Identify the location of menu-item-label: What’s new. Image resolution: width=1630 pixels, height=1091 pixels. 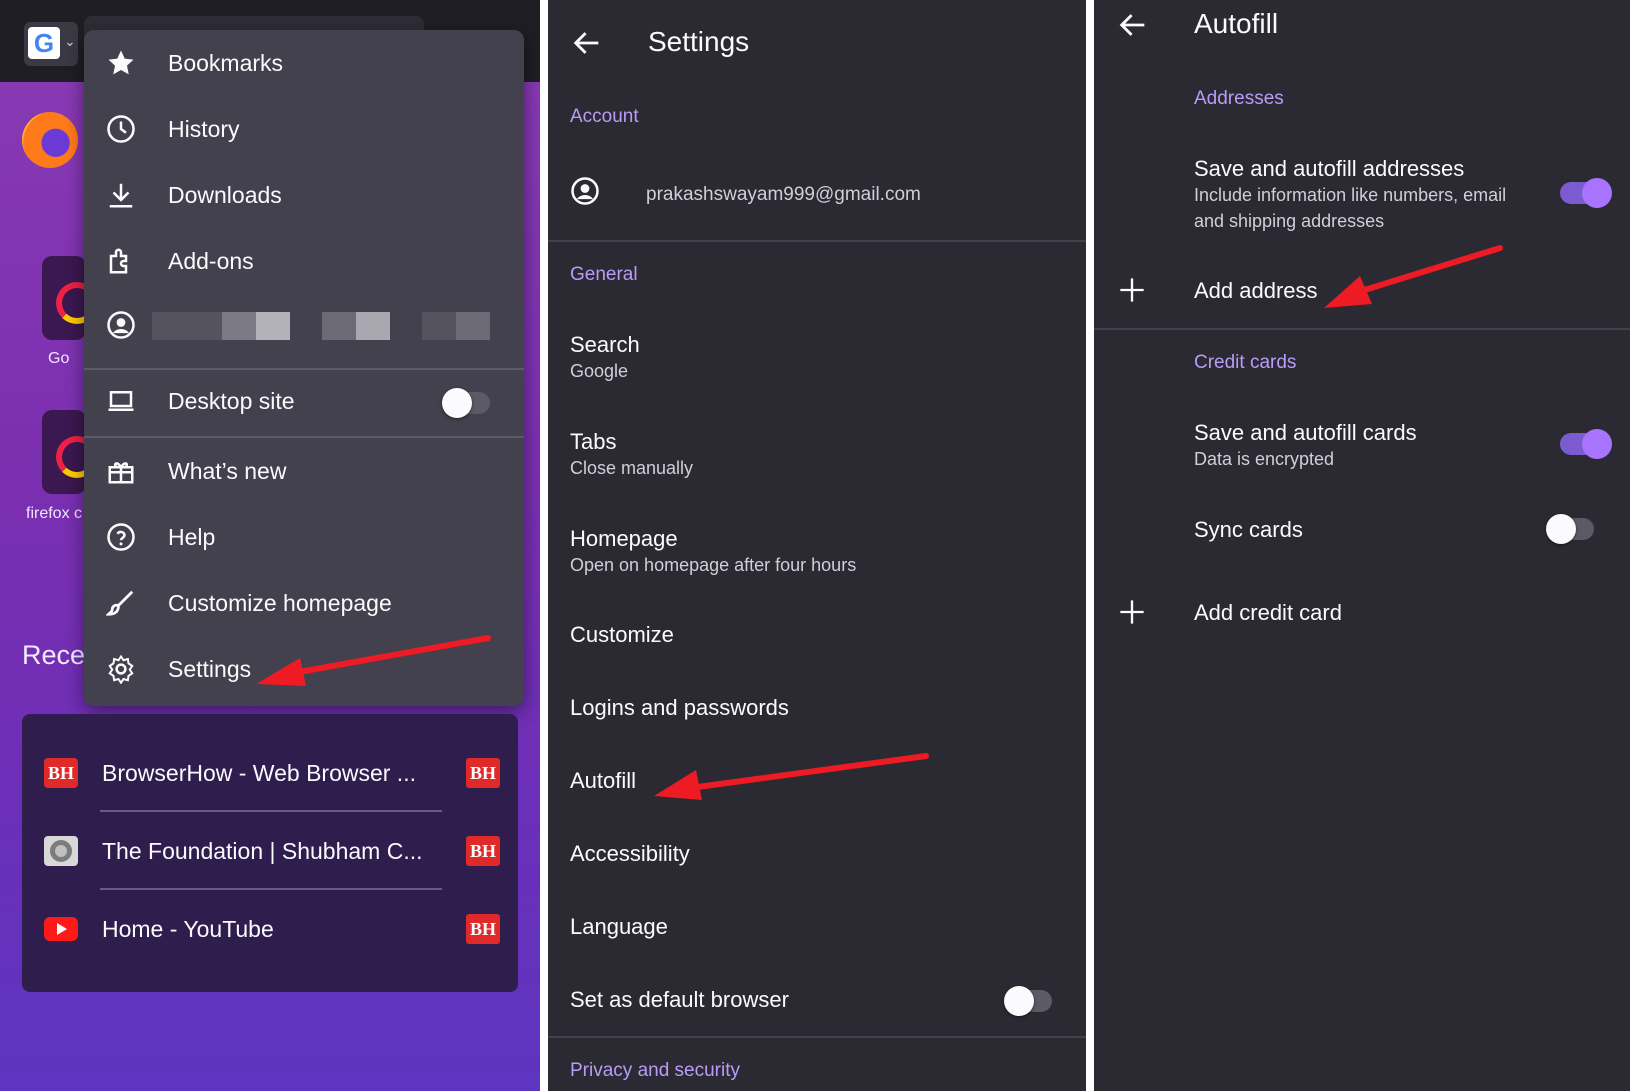
(227, 471).